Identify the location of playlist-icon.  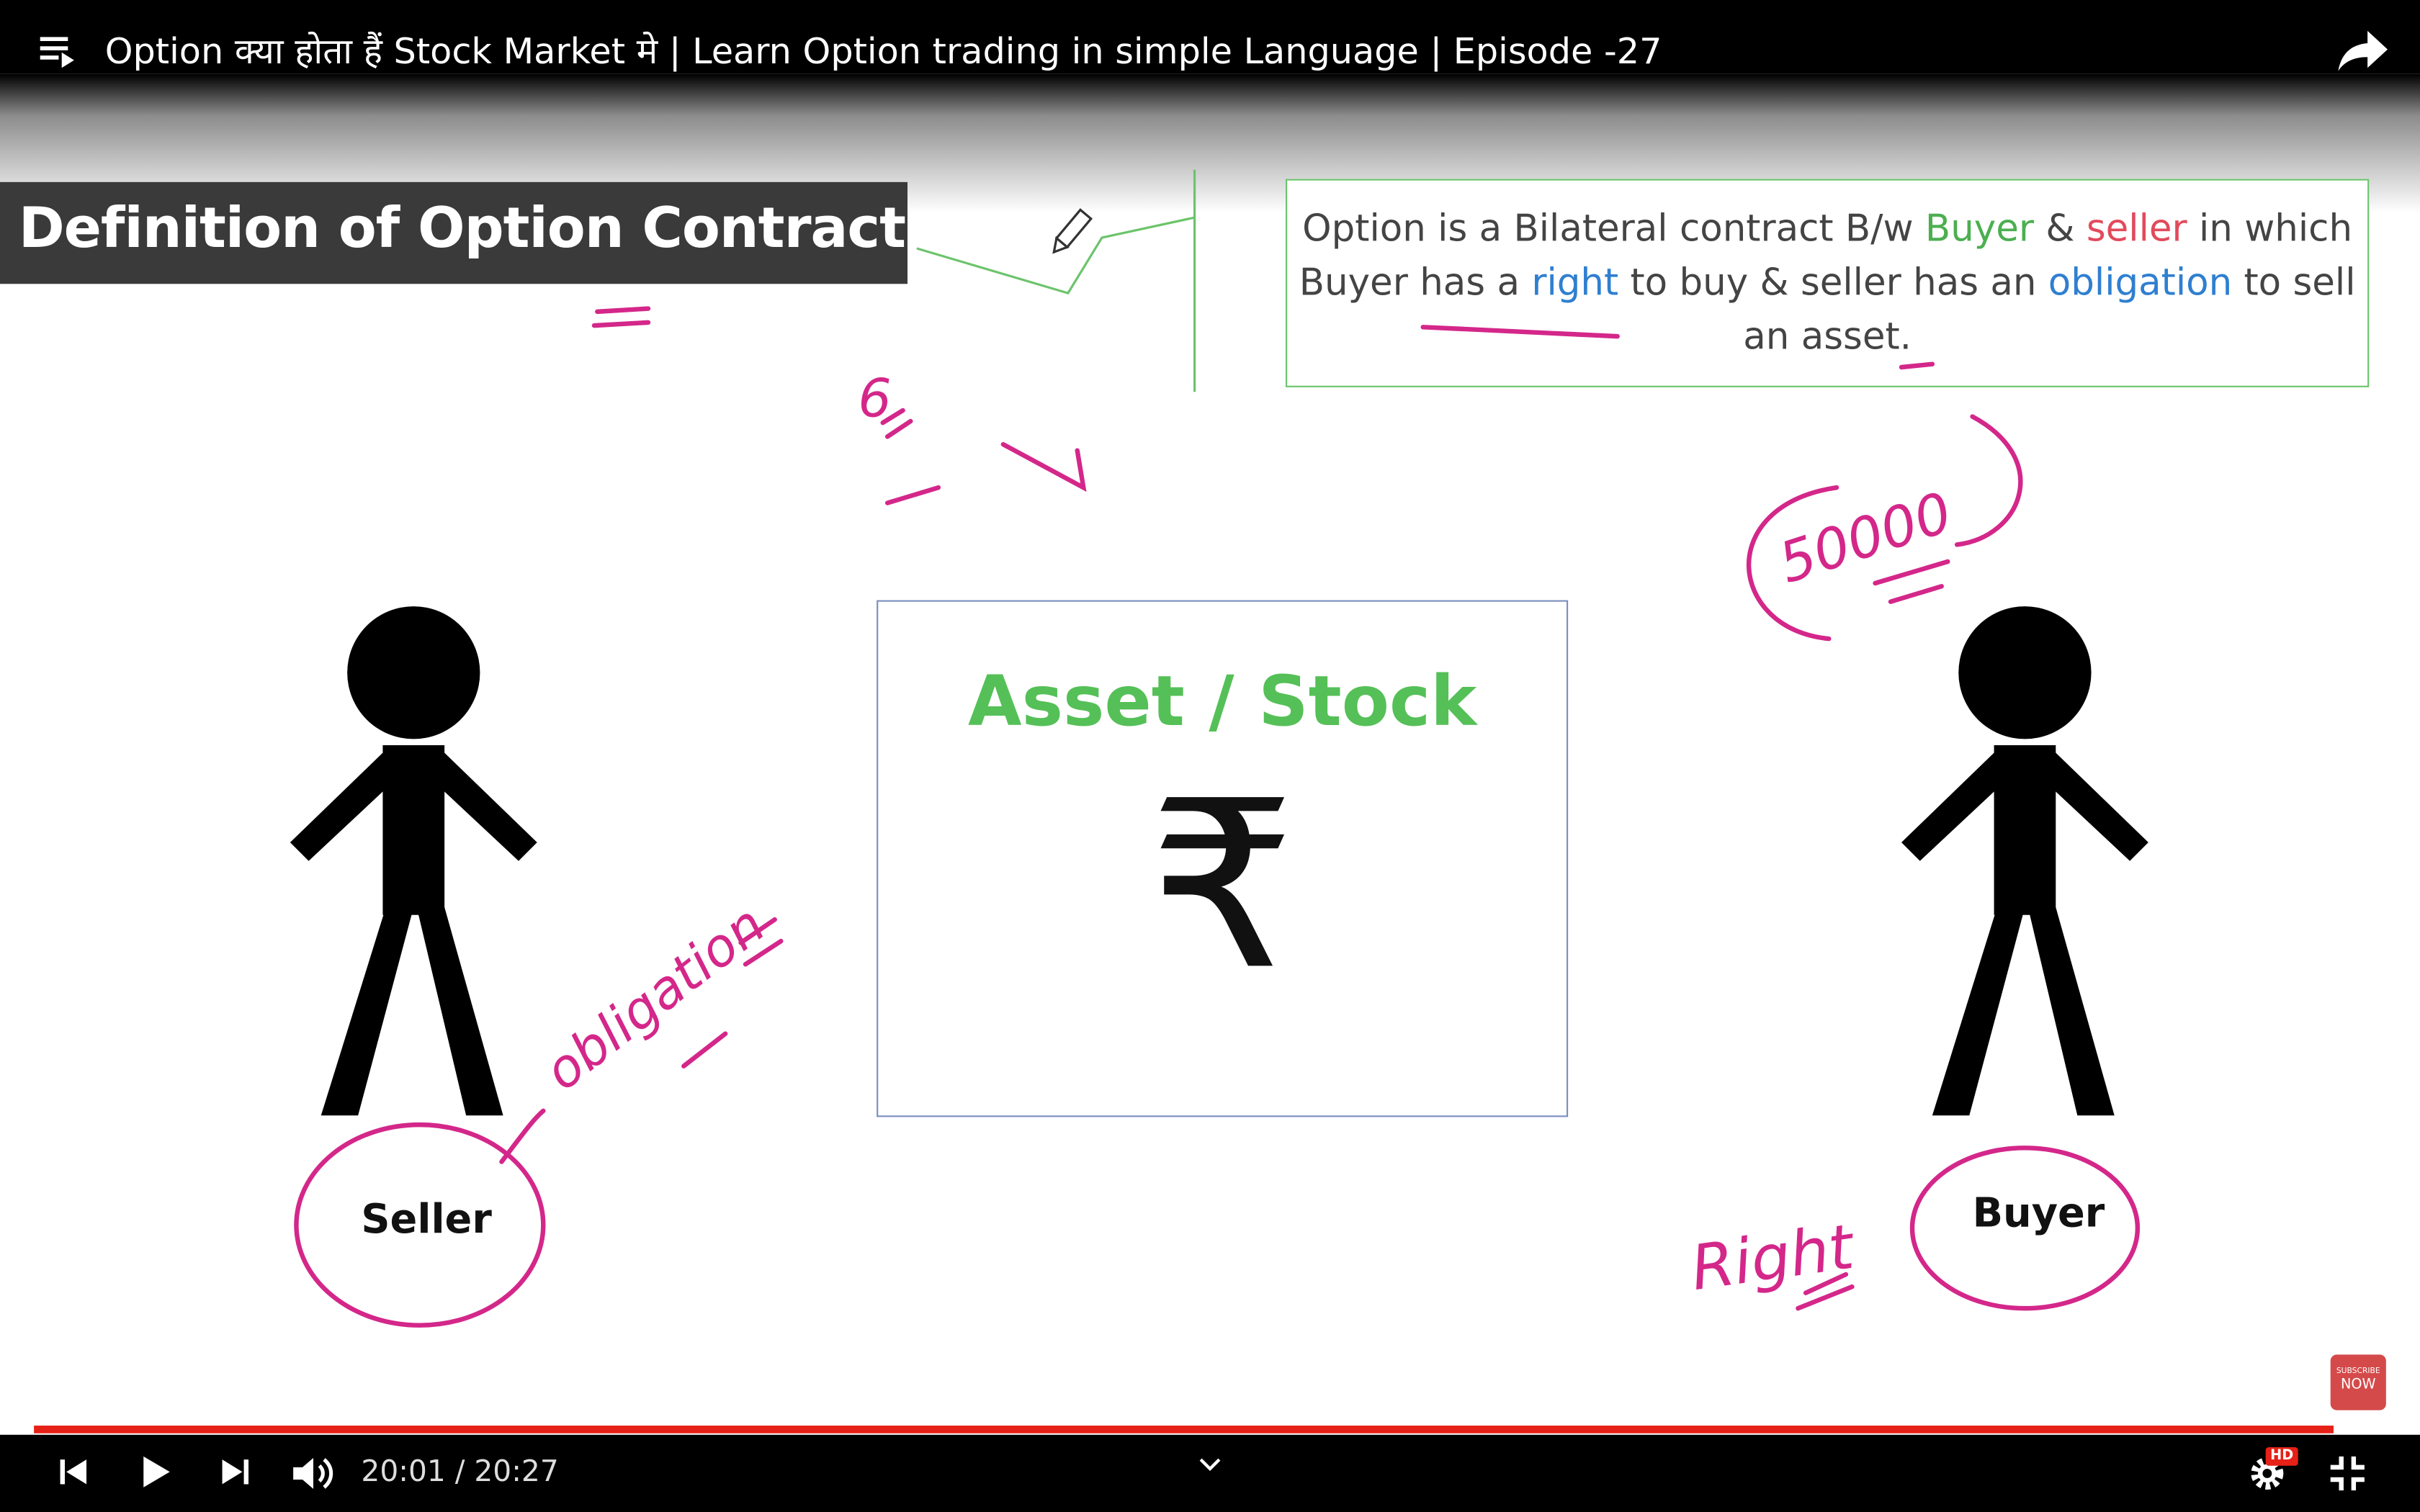
(57, 48).